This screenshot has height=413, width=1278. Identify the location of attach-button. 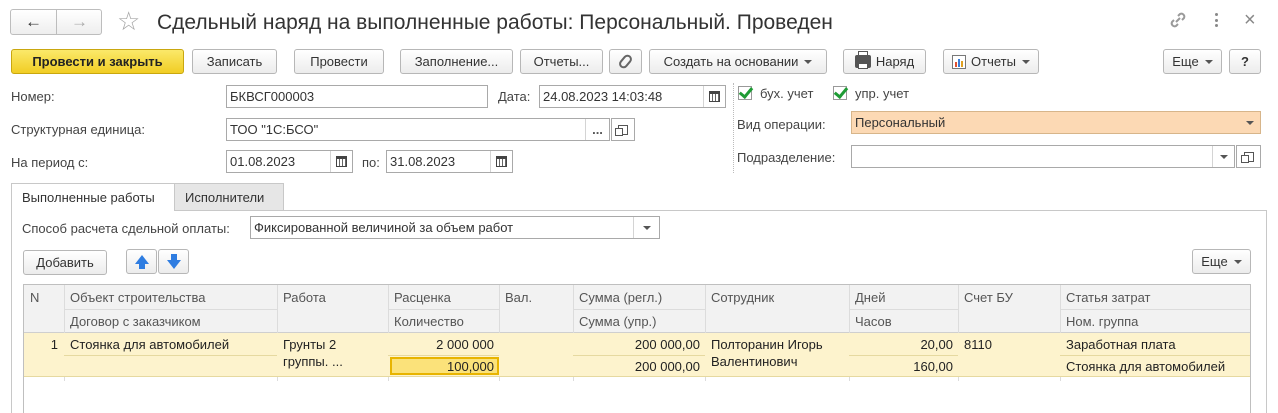
(625, 61).